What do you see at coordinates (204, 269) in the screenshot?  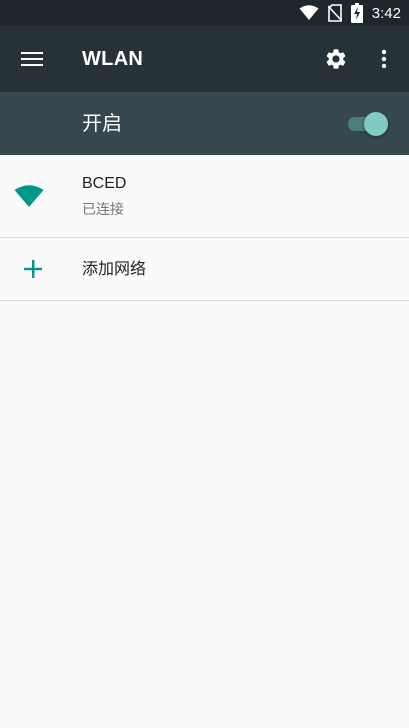 I see `add-network-item: 添加网络` at bounding box center [204, 269].